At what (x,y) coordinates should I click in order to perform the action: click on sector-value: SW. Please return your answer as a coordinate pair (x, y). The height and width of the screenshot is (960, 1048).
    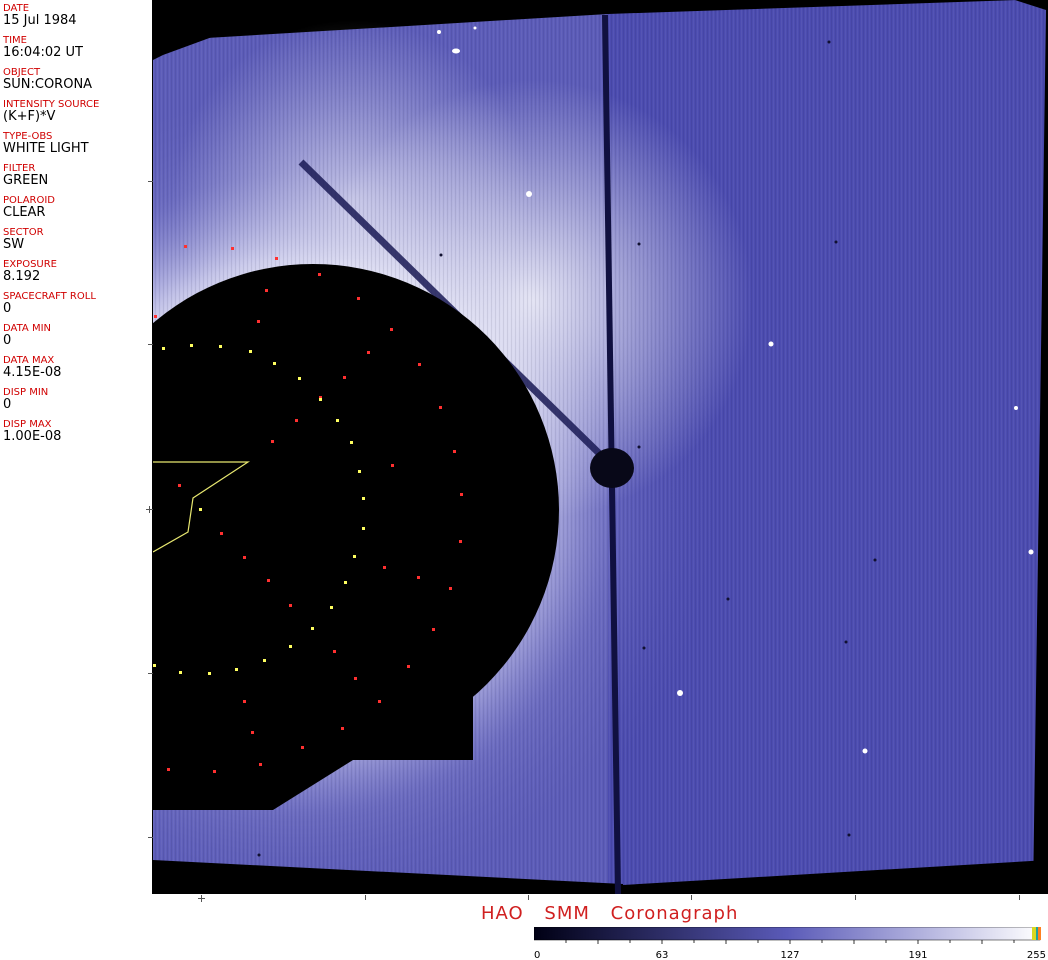
    Looking at the image, I should click on (14, 244).